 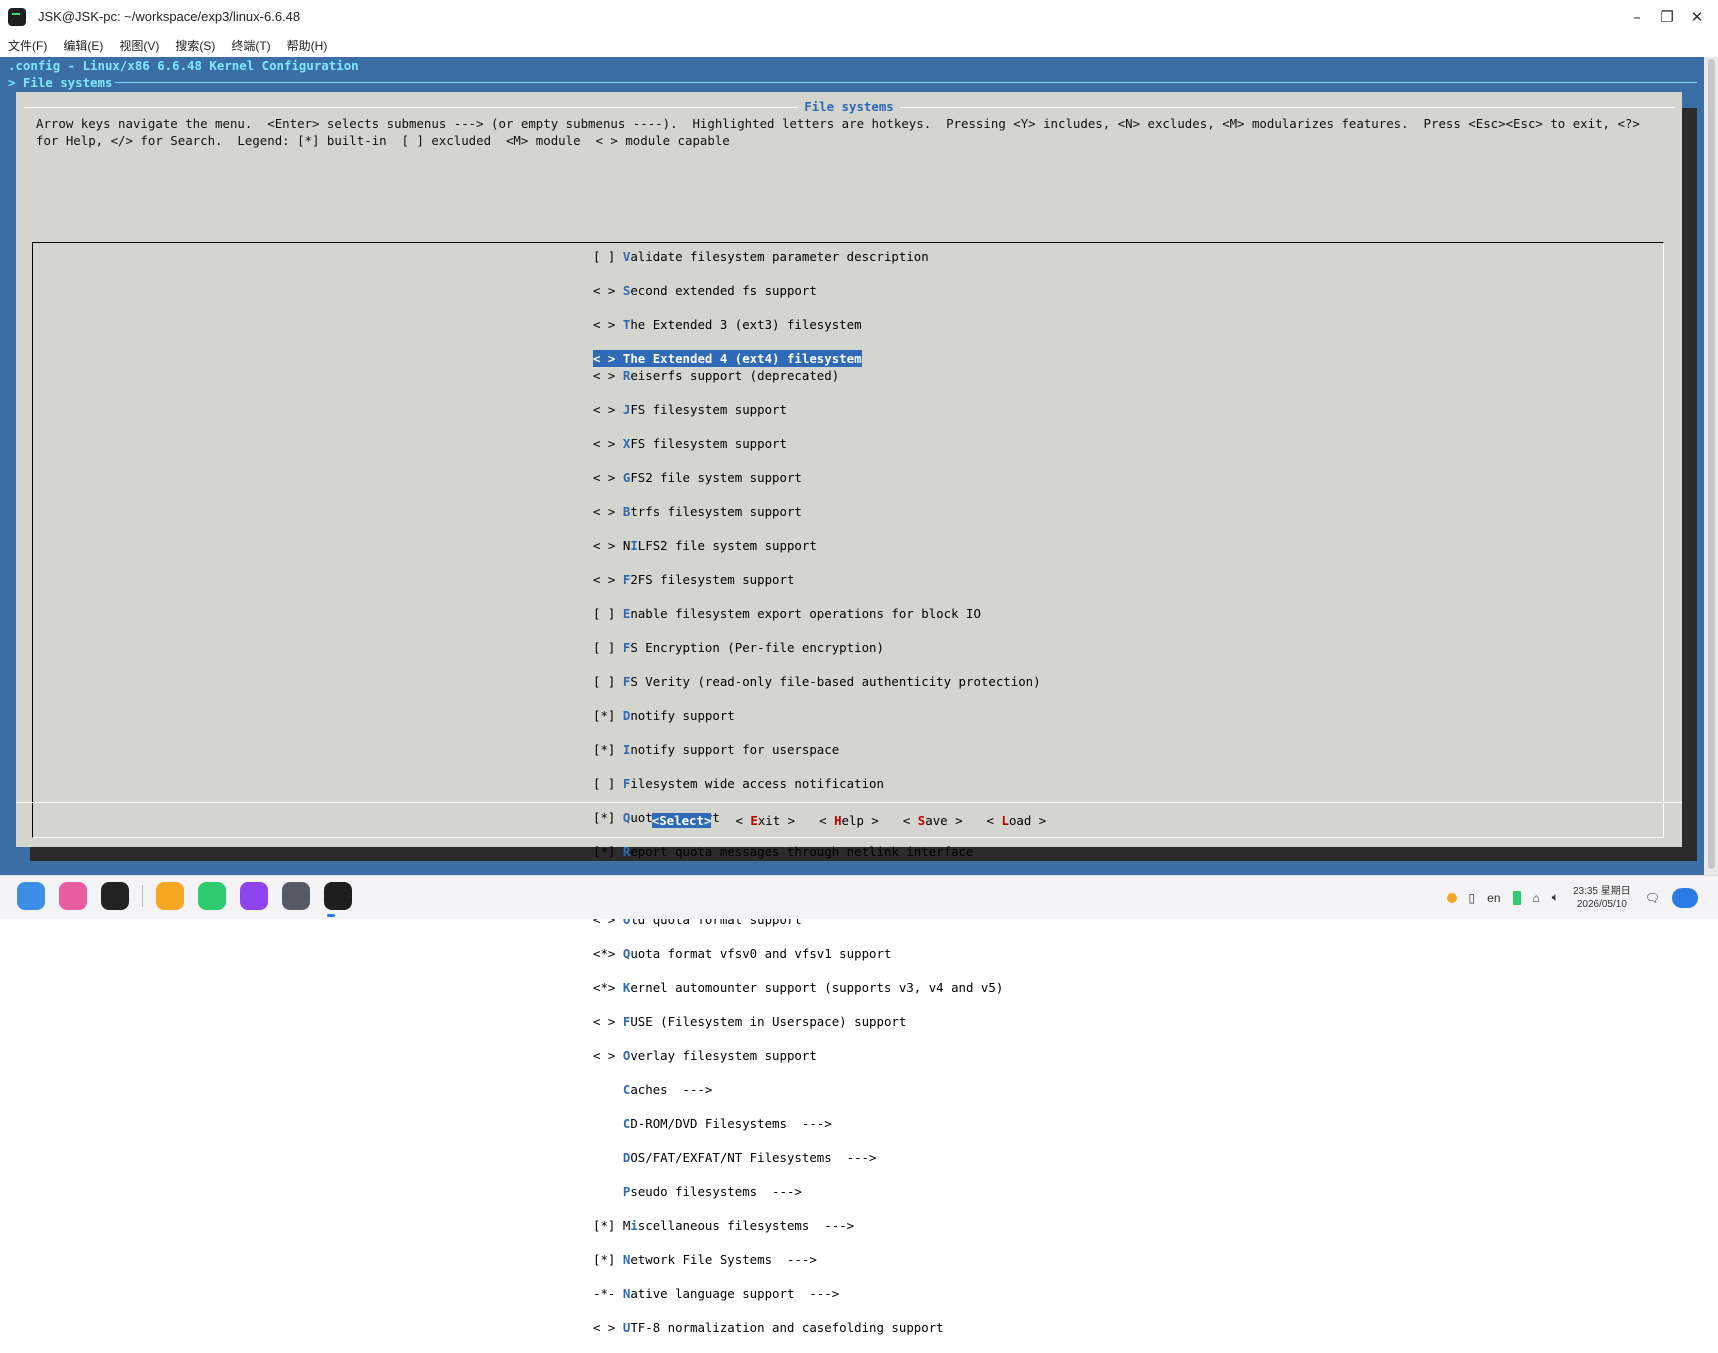 What do you see at coordinates (250, 45) in the screenshot?
I see `menu-terminal: 终端(T)` at bounding box center [250, 45].